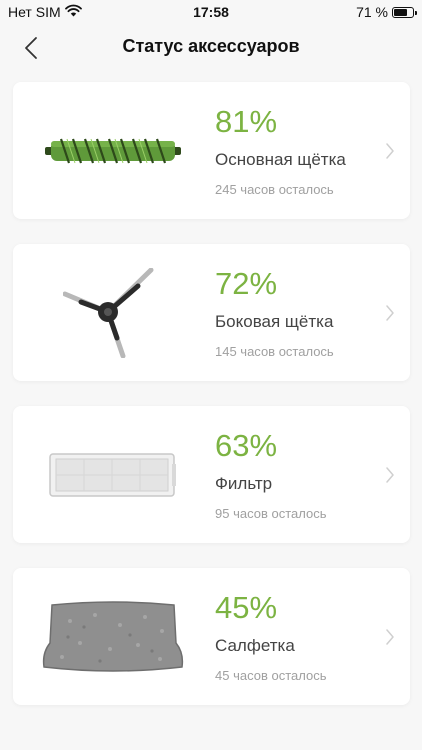 This screenshot has width=422, height=750. Describe the element at coordinates (113, 312) in the screenshot. I see `side-brush-image` at that location.